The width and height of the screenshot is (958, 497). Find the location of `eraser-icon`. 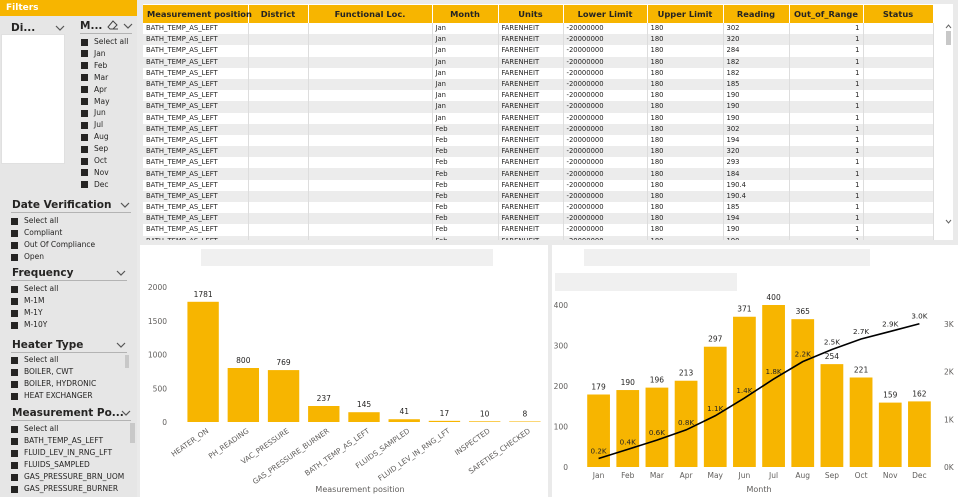

eraser-icon is located at coordinates (112, 25).